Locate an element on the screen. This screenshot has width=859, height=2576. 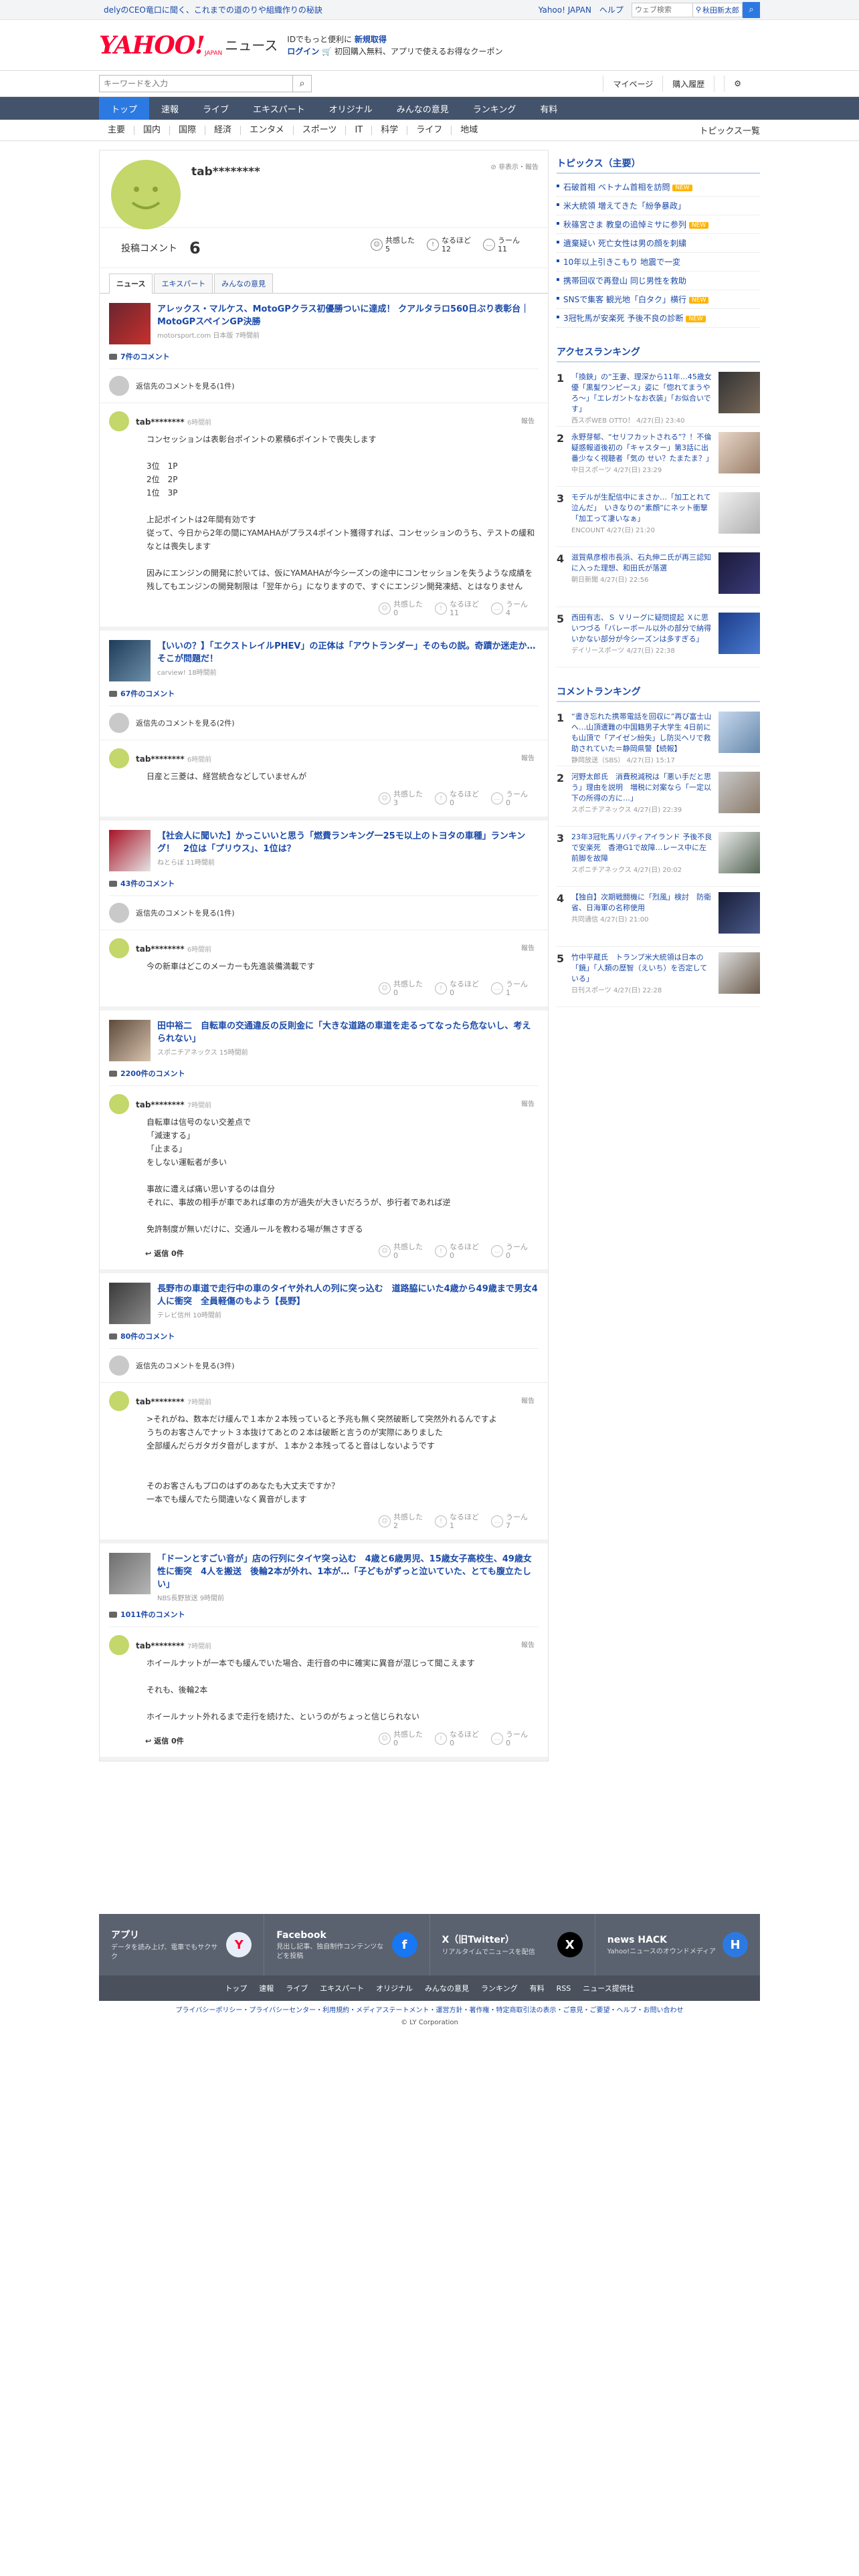
footer-link: 速報 is located at coordinates (266, 1989).